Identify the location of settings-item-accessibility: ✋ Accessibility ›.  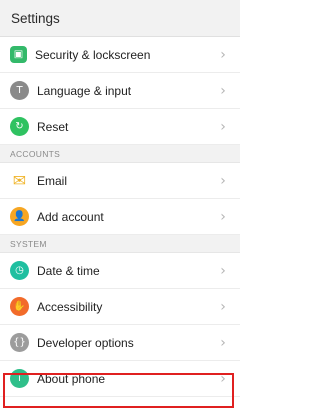
(120, 307).